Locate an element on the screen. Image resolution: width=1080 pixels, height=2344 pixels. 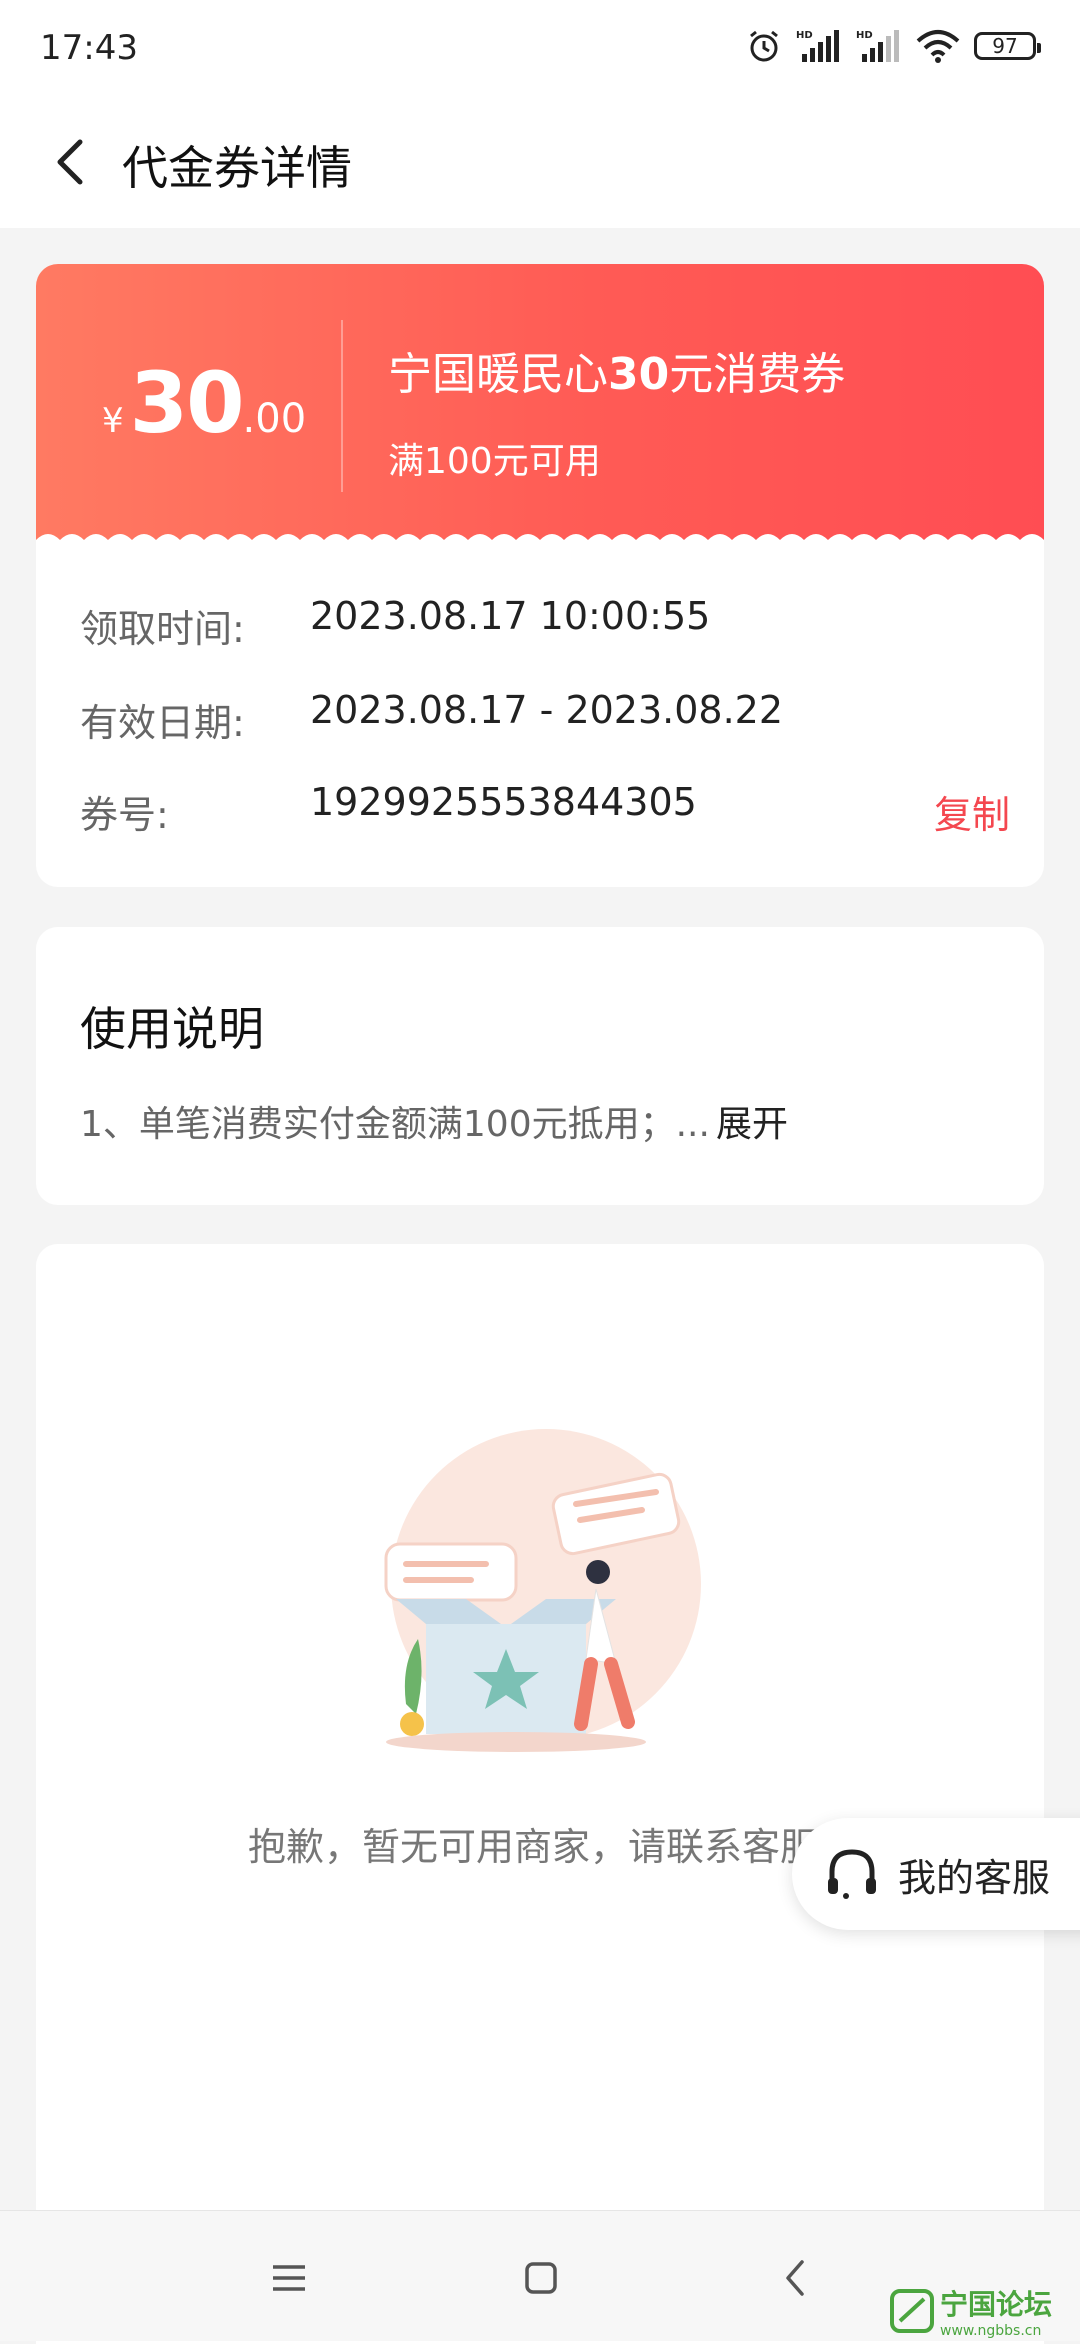
status-bar: 17:43 HD HD 97 is located at coordinates (540, 48).